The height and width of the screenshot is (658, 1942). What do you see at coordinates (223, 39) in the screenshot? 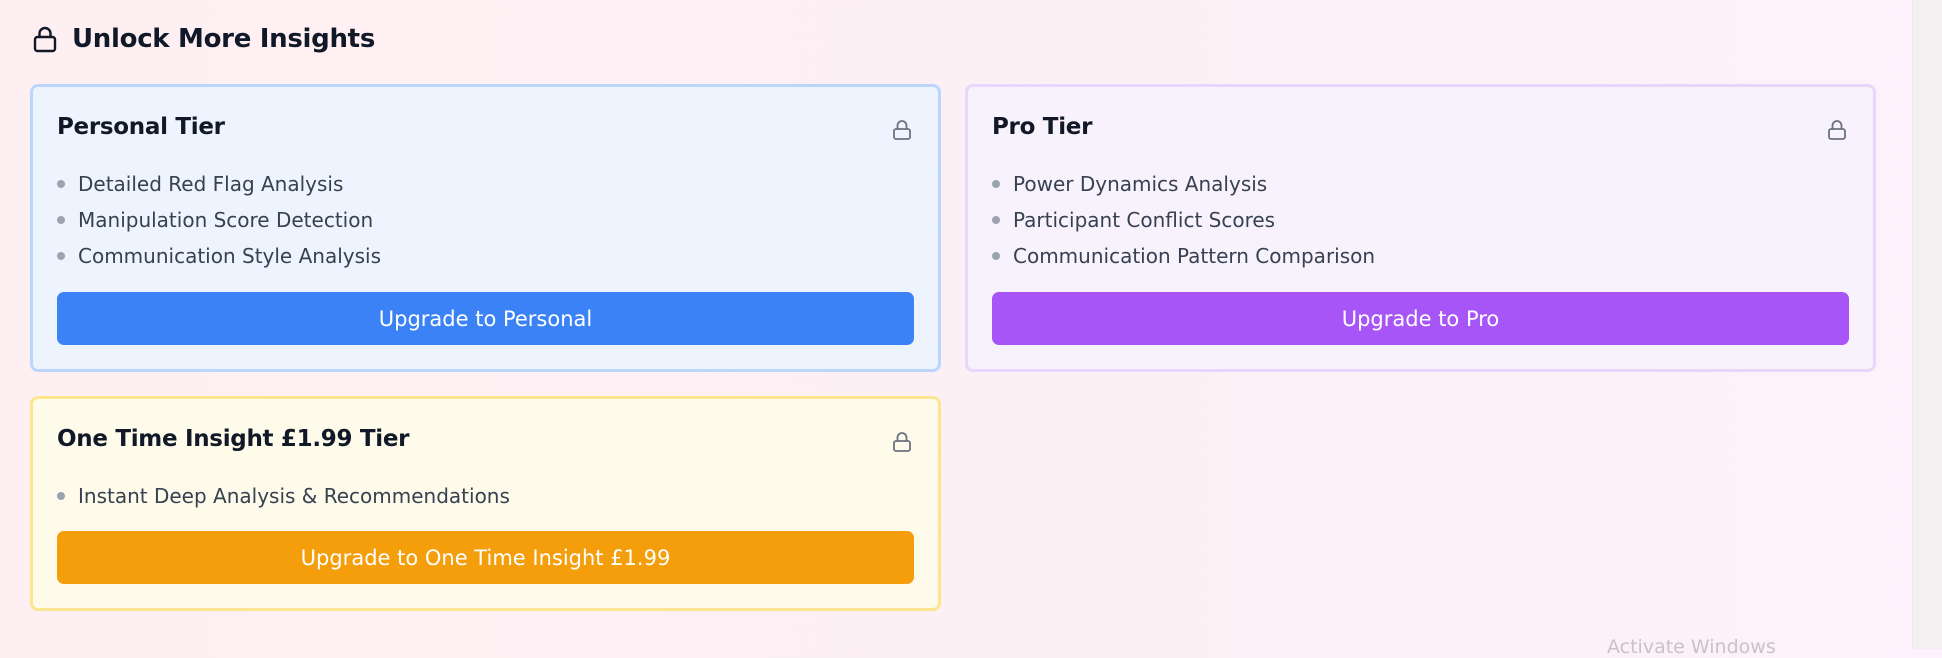
I see `section-title: Unlock More Insights` at bounding box center [223, 39].